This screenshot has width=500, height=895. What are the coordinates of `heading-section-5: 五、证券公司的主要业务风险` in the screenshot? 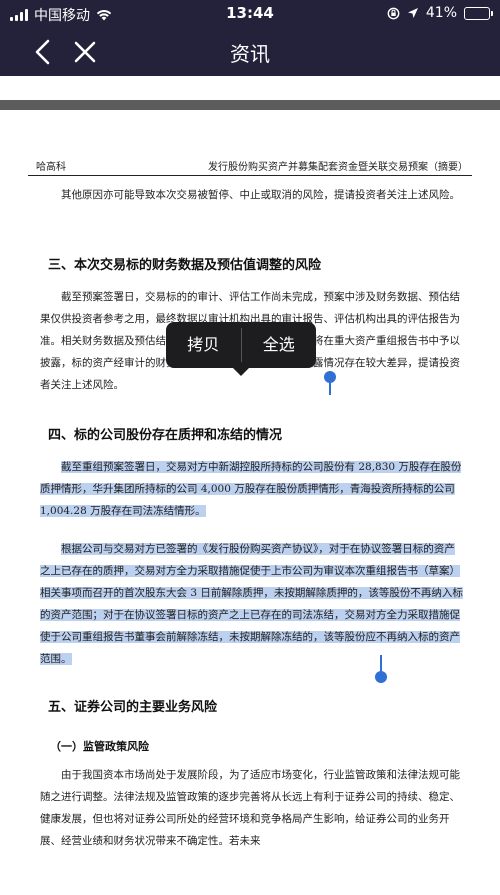 It's located at (133, 707).